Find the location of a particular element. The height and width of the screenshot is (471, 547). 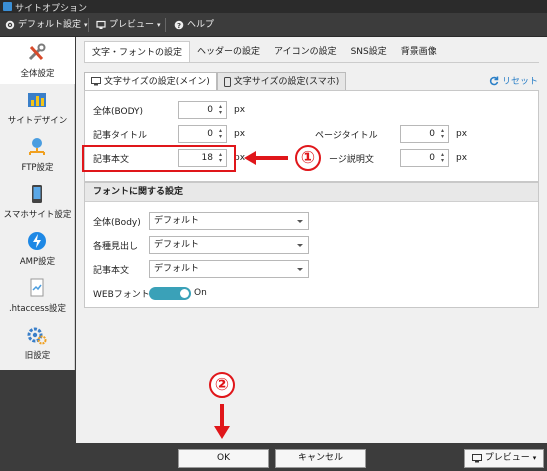

help-label: ヘルプ is located at coordinates (201, 25).